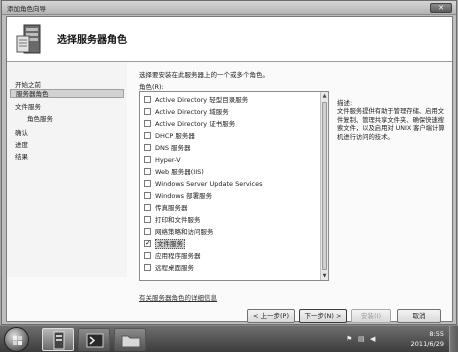  I want to click on scroll-thumb, so click(324, 186).